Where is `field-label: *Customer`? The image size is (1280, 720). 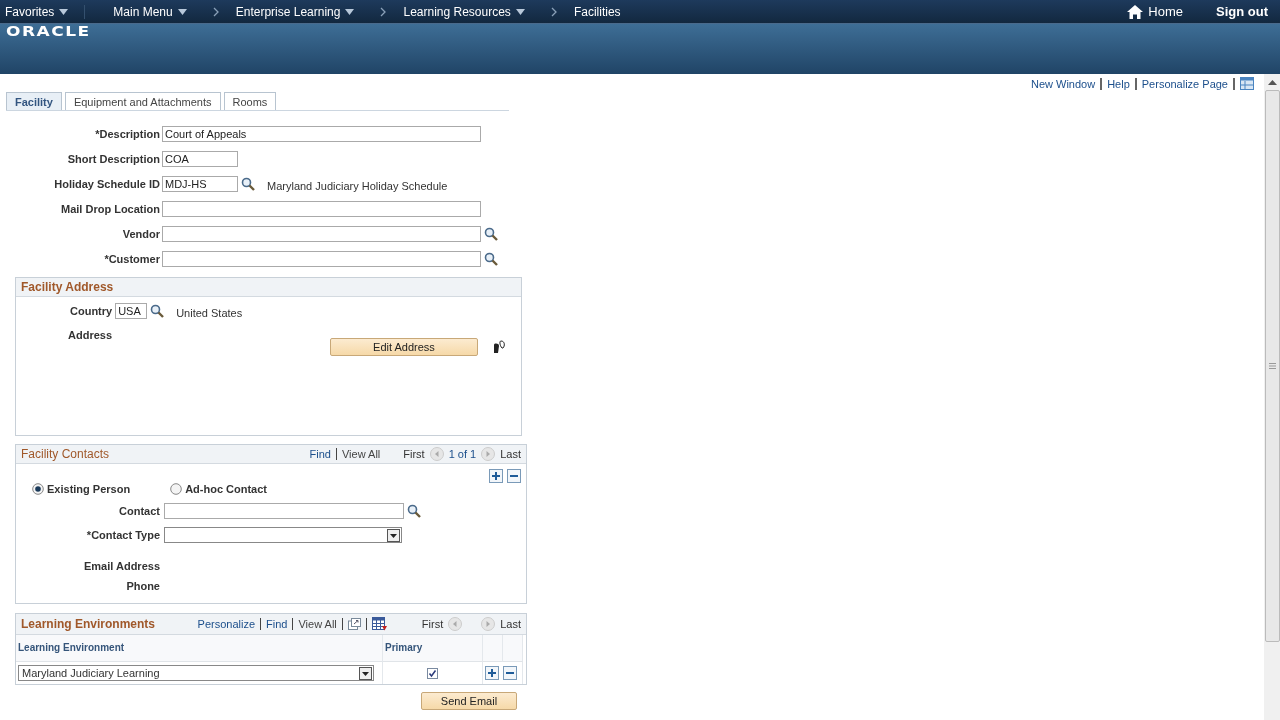
field-label: *Customer is located at coordinates (132, 259).